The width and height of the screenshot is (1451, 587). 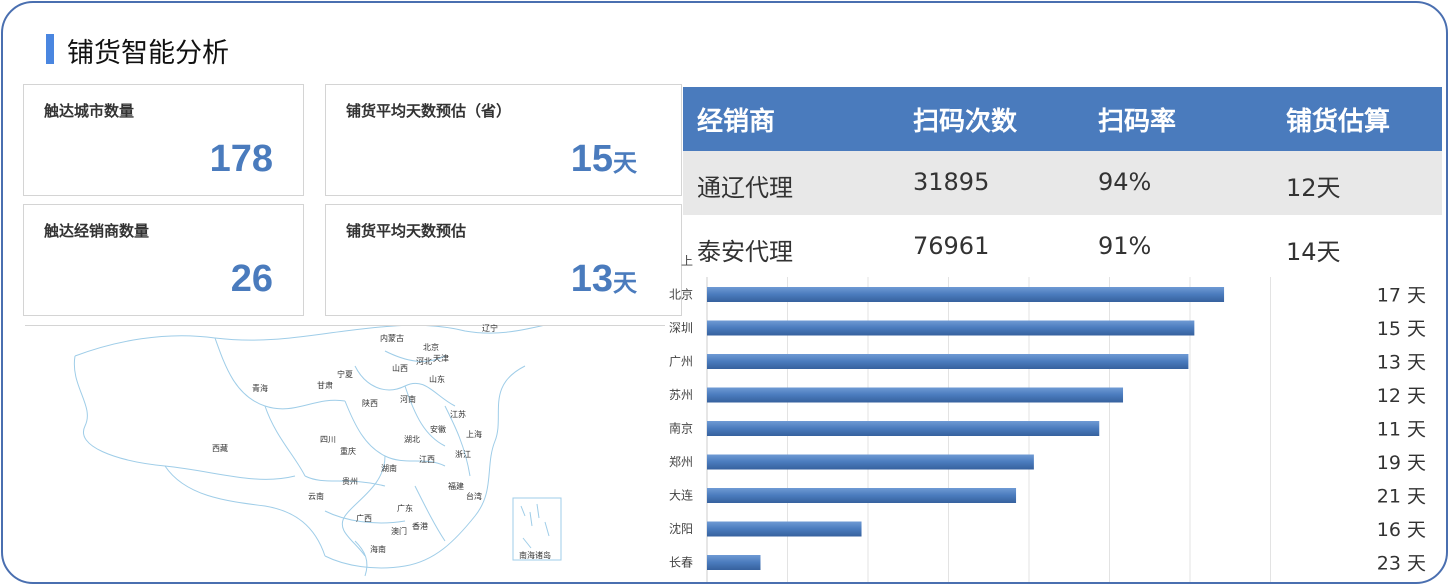 What do you see at coordinates (1313, 252) in the screenshot?
I see `cell-delivery-estimate: 14天` at bounding box center [1313, 252].